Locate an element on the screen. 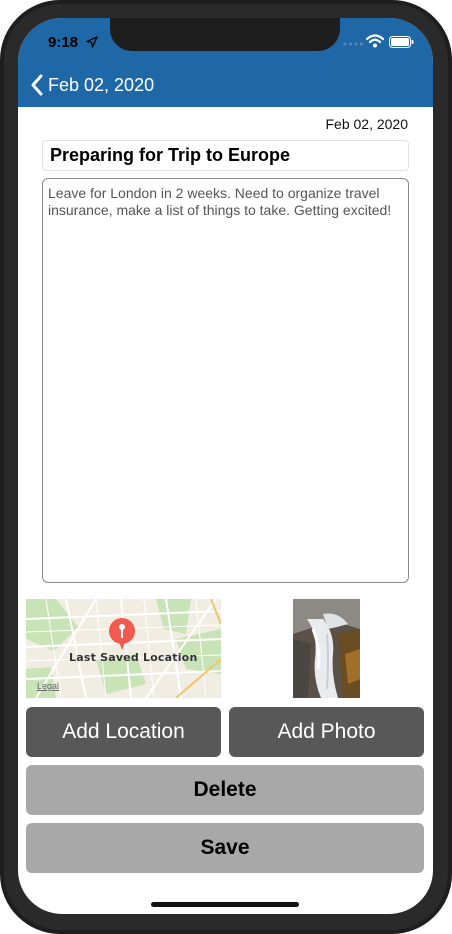  back-chevron-icon is located at coordinates (37, 85).